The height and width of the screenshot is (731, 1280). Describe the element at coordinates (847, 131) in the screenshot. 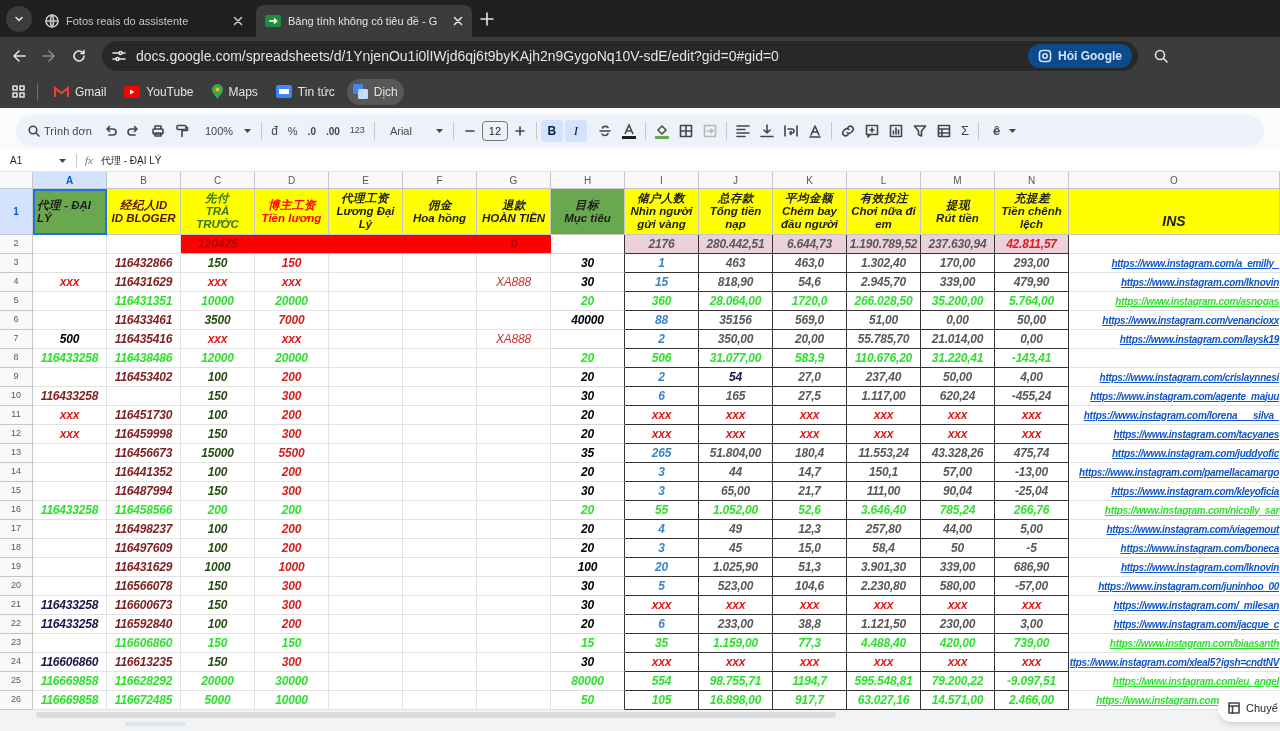

I see `link-icon` at that location.